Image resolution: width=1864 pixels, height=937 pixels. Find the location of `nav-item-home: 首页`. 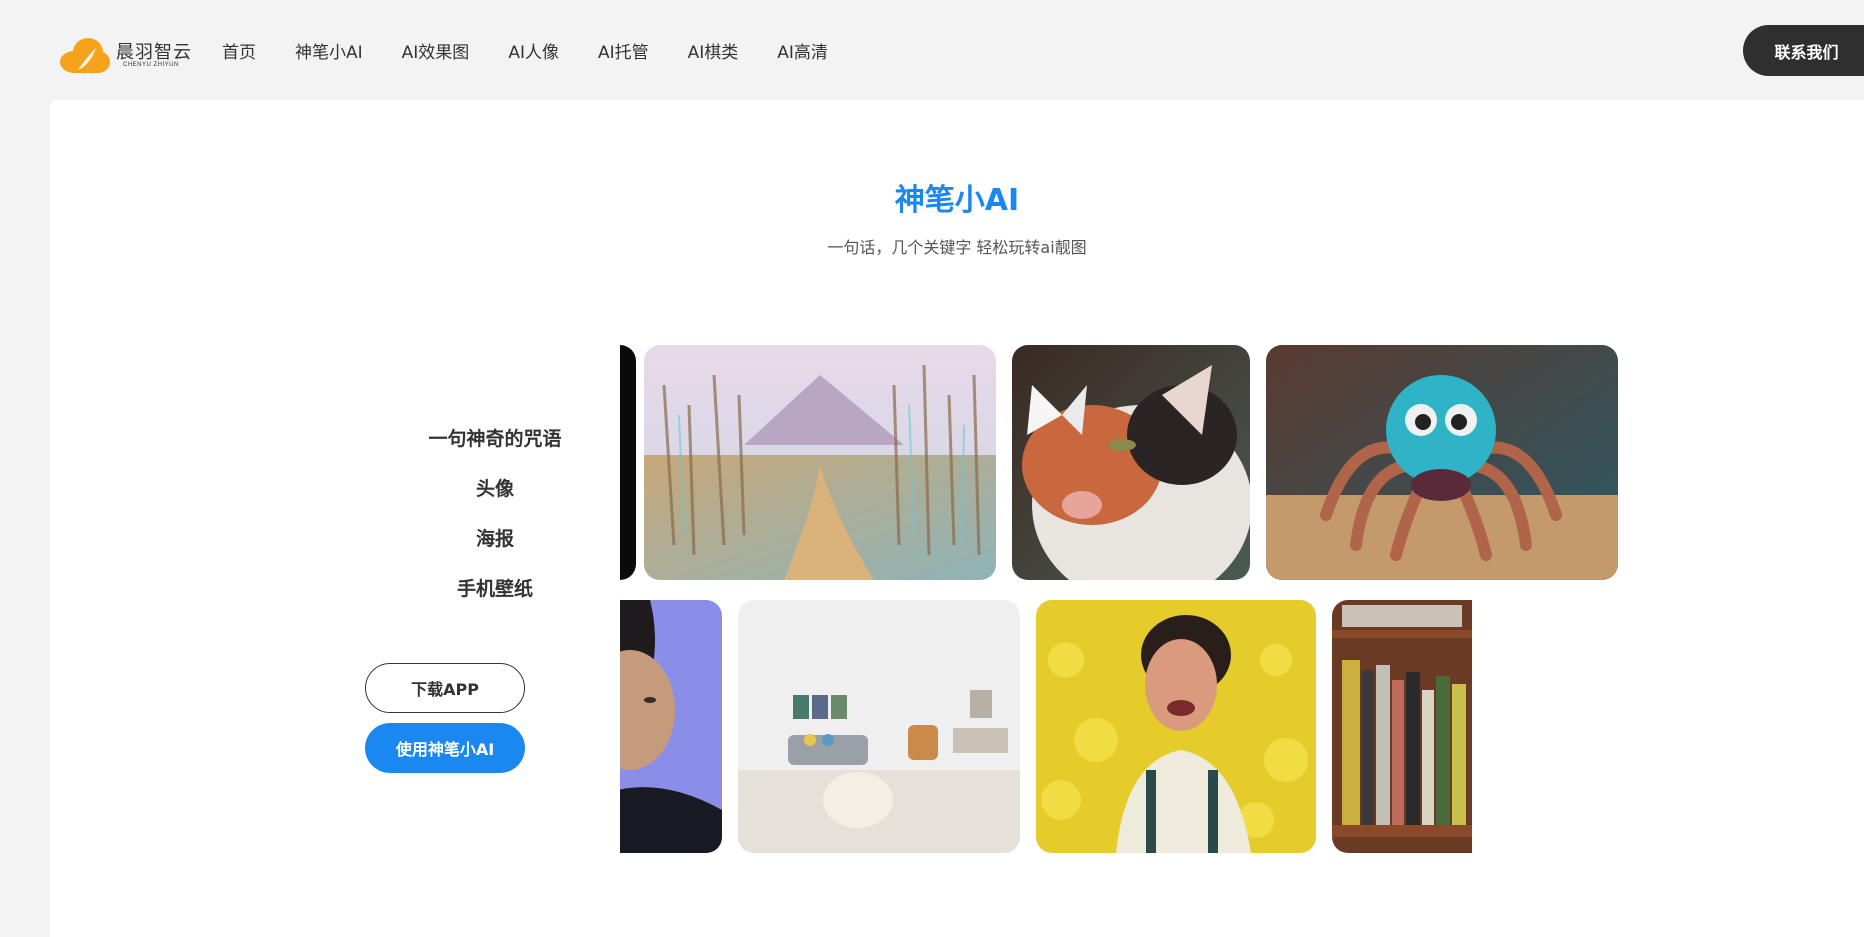

nav-item-home: 首页 is located at coordinates (239, 50).